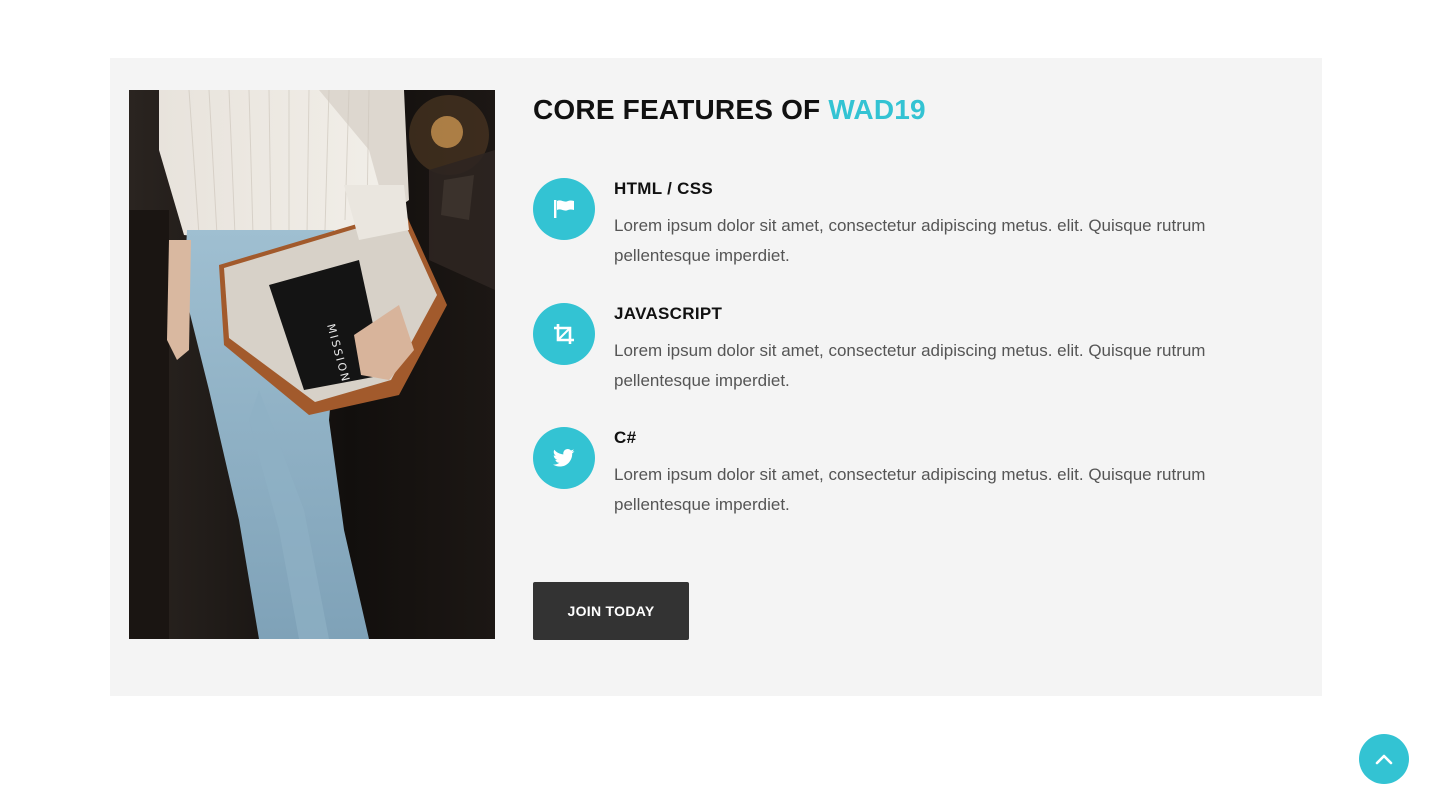 Image resolution: width=1432 pixels, height=795 pixels. I want to click on scroll-to-top-button, so click(1384, 759).